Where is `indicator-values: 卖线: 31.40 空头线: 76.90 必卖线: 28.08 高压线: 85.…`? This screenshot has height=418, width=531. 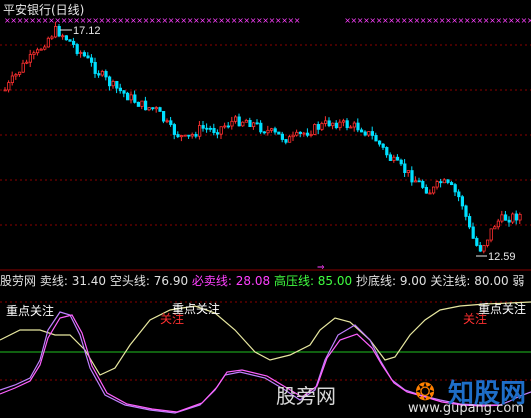 indicator-values: 卖线: 31.40 空头线: 76.90 必卖线: 28.08 高压线: 85.… is located at coordinates (282, 281).